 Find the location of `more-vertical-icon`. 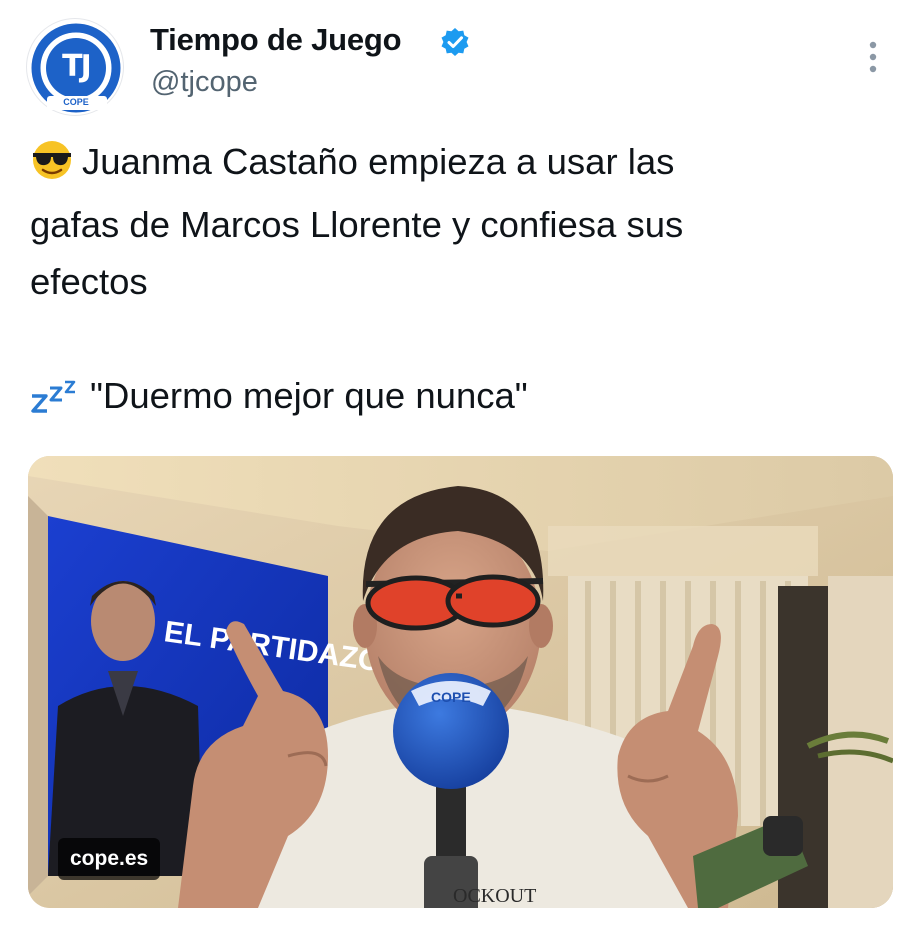

more-vertical-icon is located at coordinates (873, 57).